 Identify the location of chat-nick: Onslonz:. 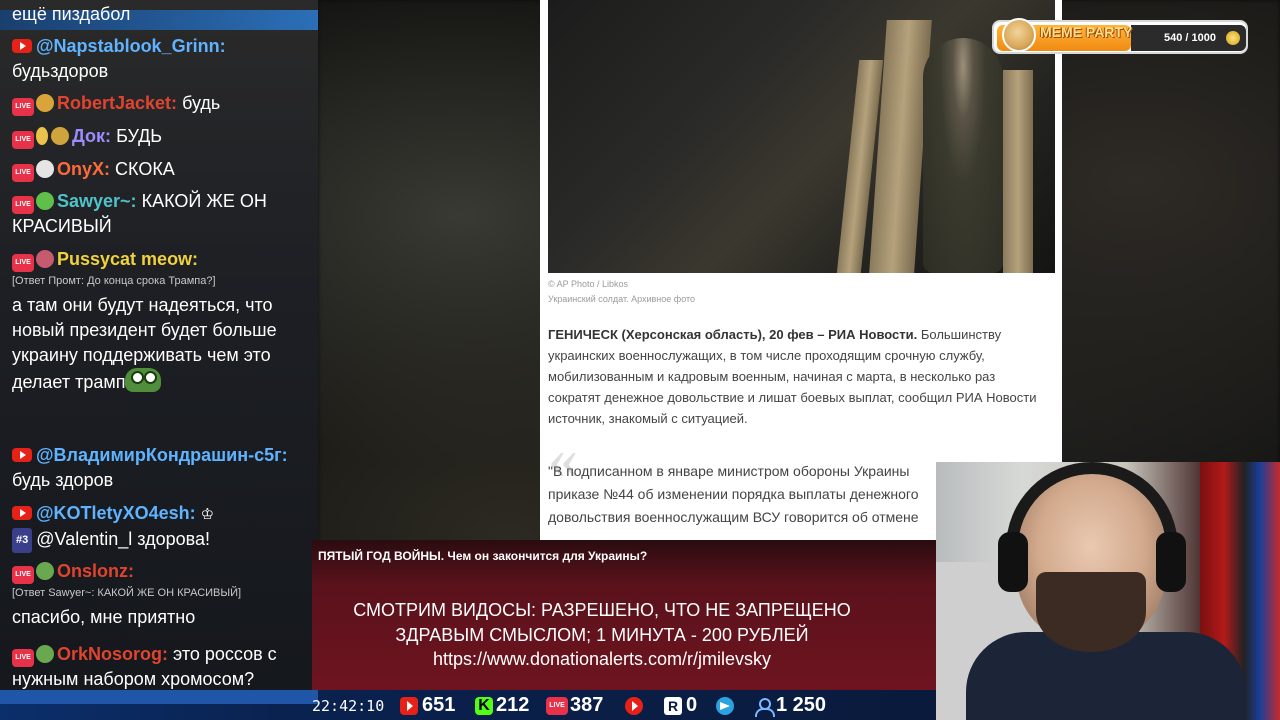
(95, 571).